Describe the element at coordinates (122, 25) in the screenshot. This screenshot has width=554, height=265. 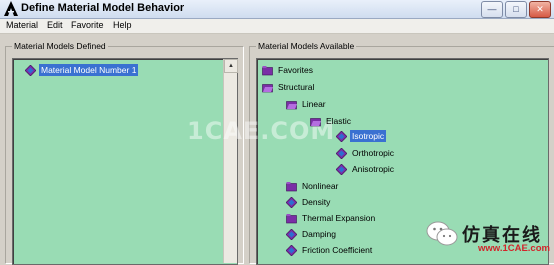
I see `menu-help: Help` at that location.